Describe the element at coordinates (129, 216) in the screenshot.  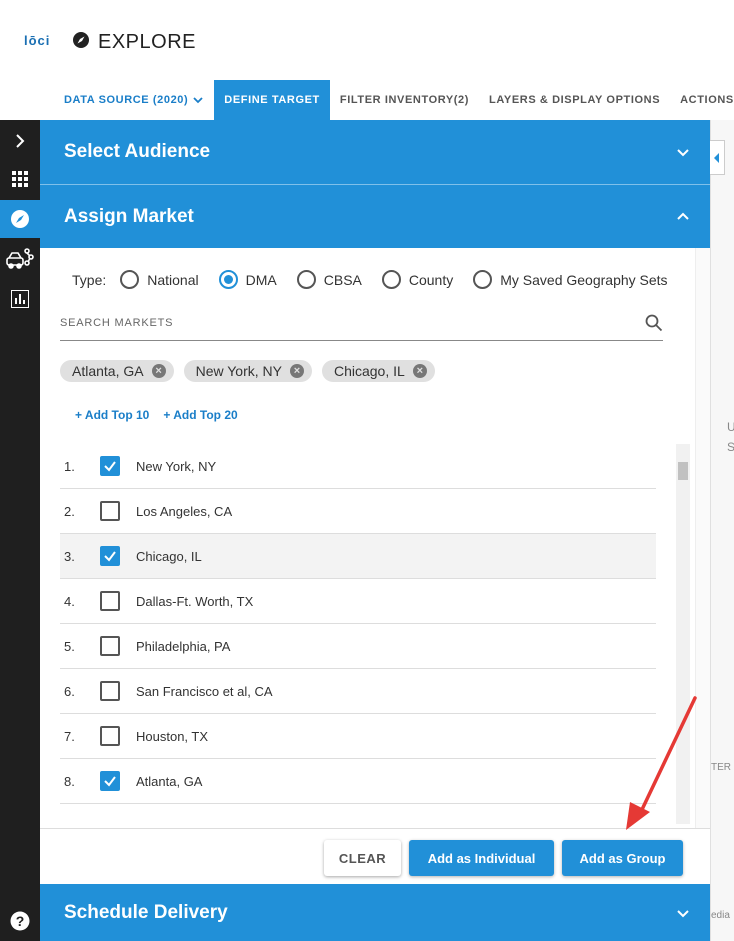
I see `section-title: Assign Market` at that location.